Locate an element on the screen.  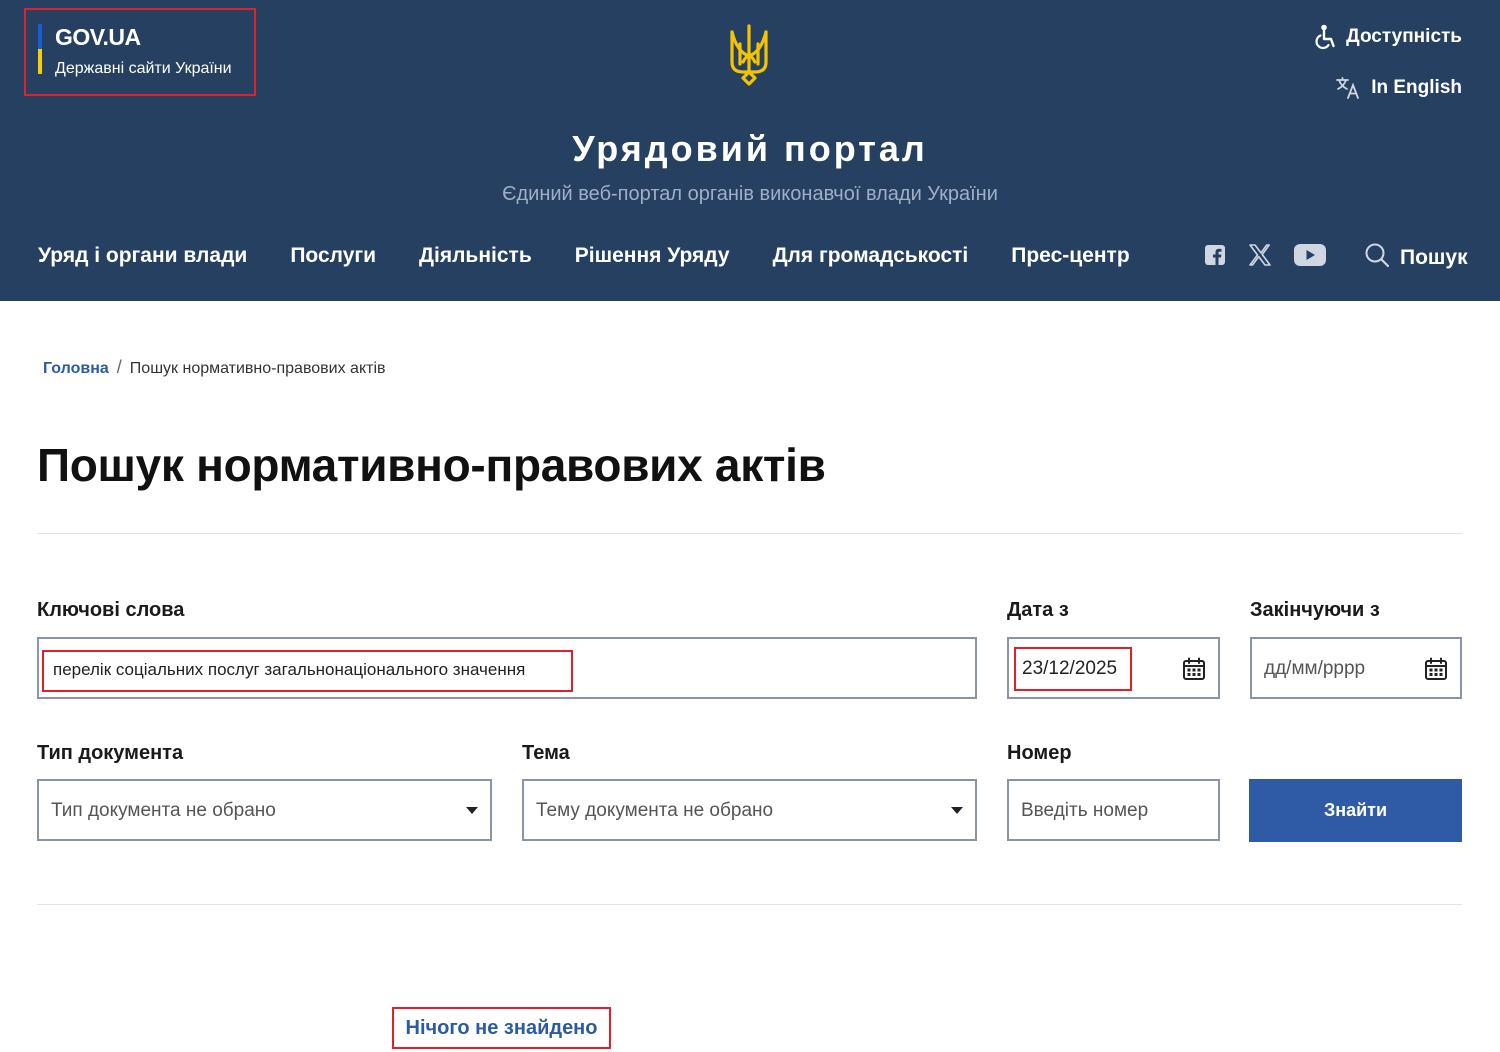
accessibility-icon is located at coordinates (1325, 37).